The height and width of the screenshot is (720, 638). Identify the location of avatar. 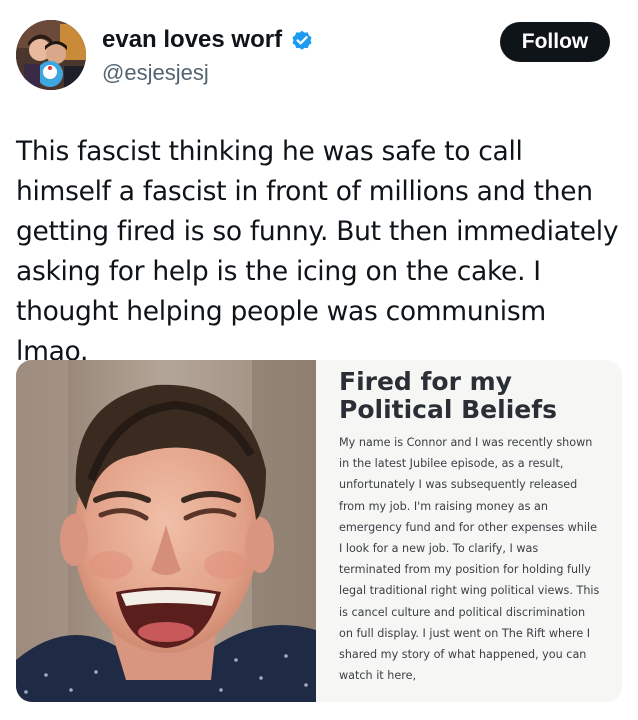
(51, 55).